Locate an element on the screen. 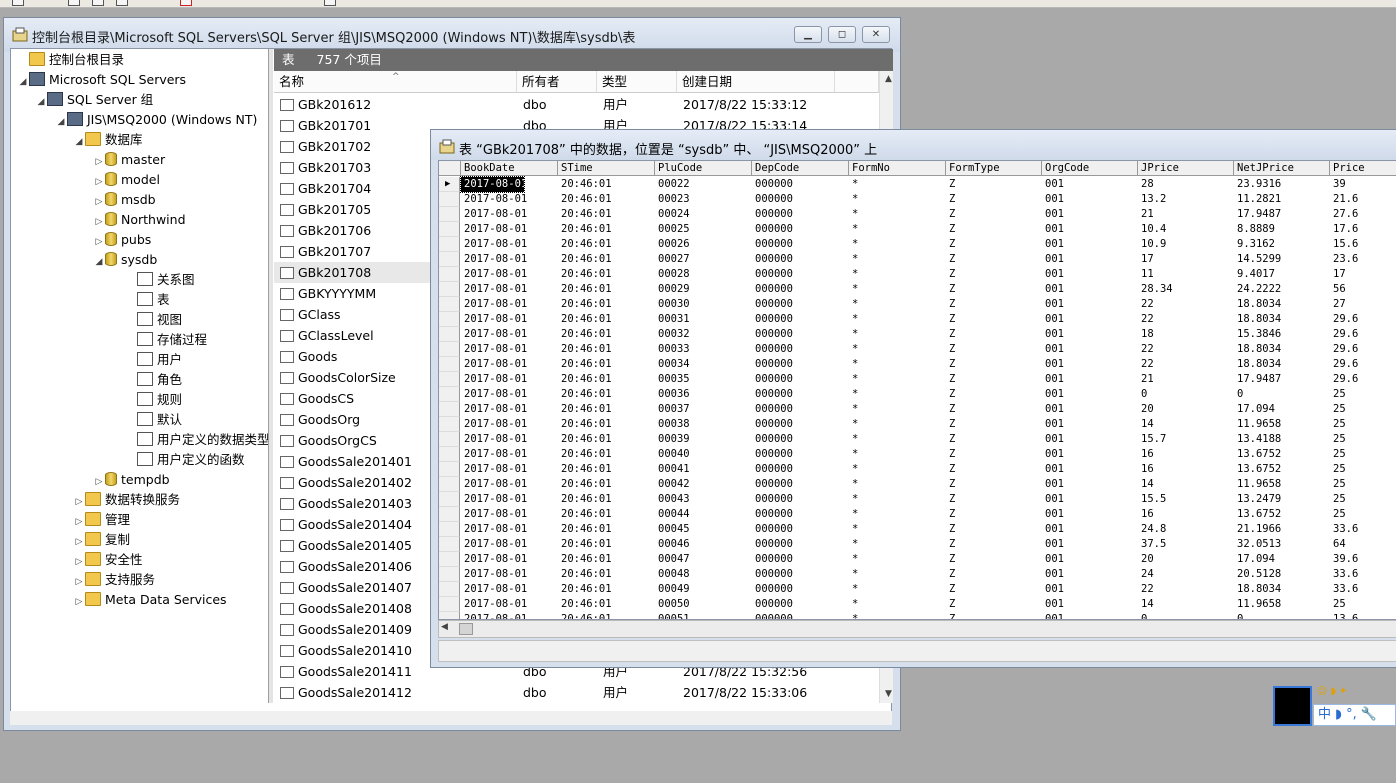 Image resolution: width=1396 pixels, height=783 pixels. grid-cell: 21 is located at coordinates (1186, 379).